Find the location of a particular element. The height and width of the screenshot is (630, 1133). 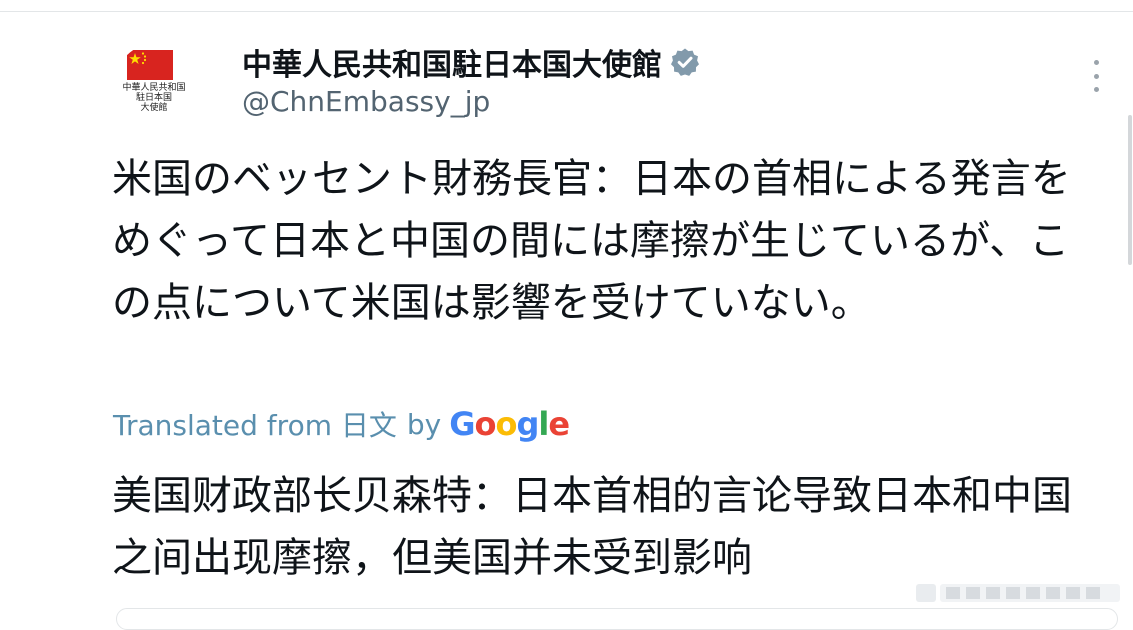

google-logo: Google is located at coordinates (509, 424).